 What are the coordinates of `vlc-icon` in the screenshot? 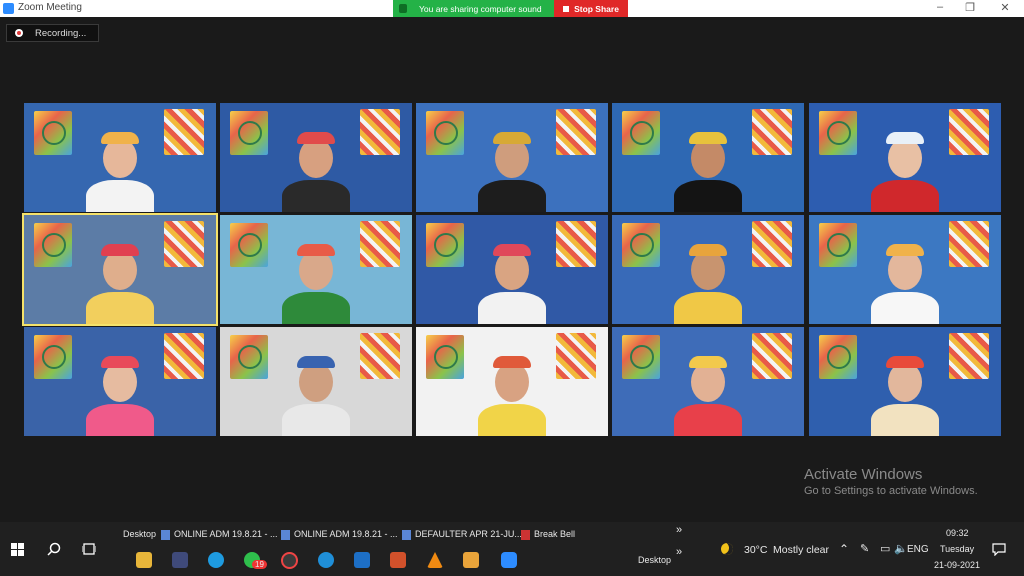 It's located at (435, 560).